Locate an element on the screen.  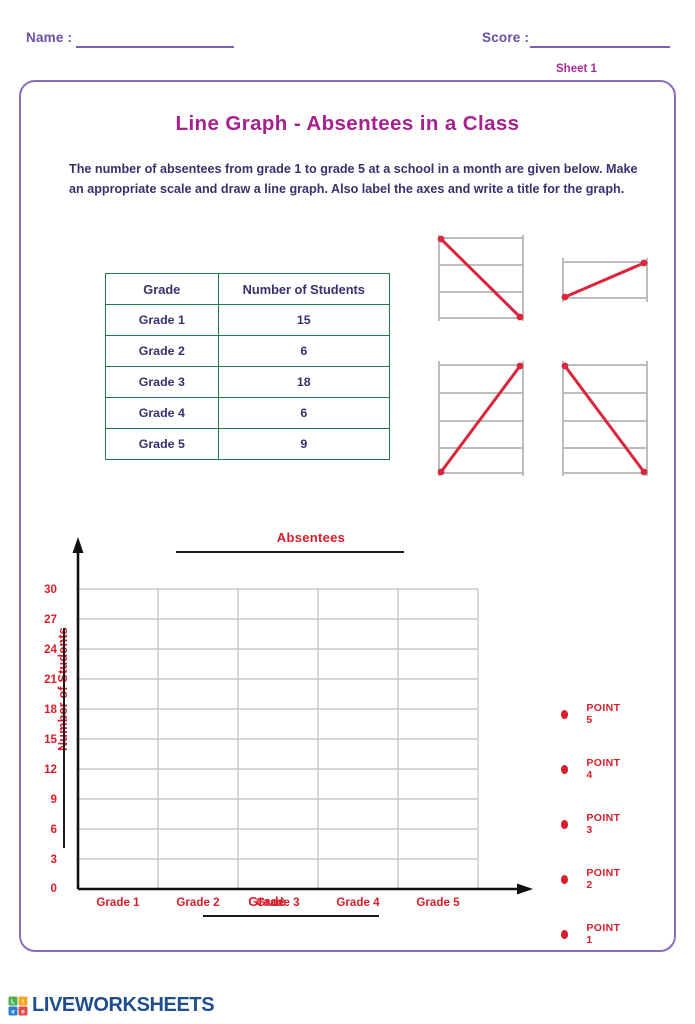
legend-item: POINT 3 is located at coordinates (591, 824).